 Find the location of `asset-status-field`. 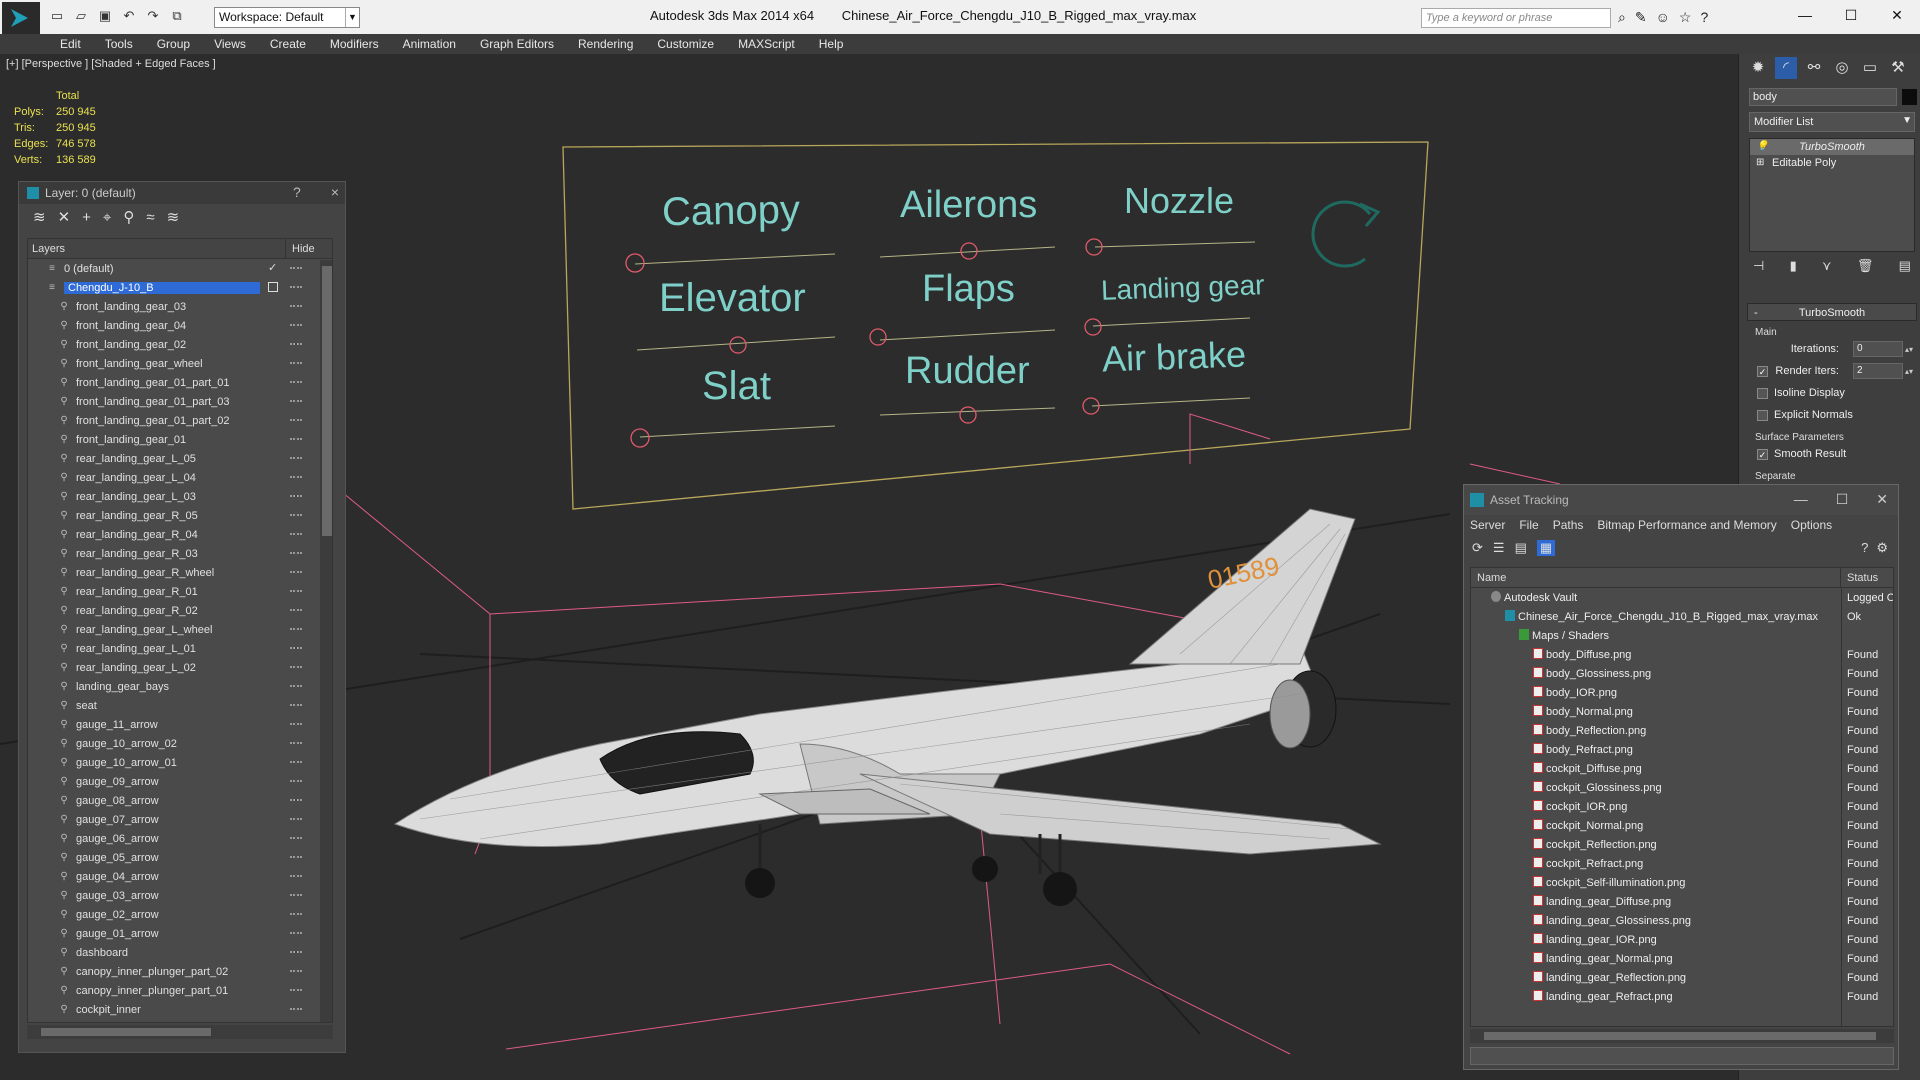

asset-status-field is located at coordinates (1682, 1056).